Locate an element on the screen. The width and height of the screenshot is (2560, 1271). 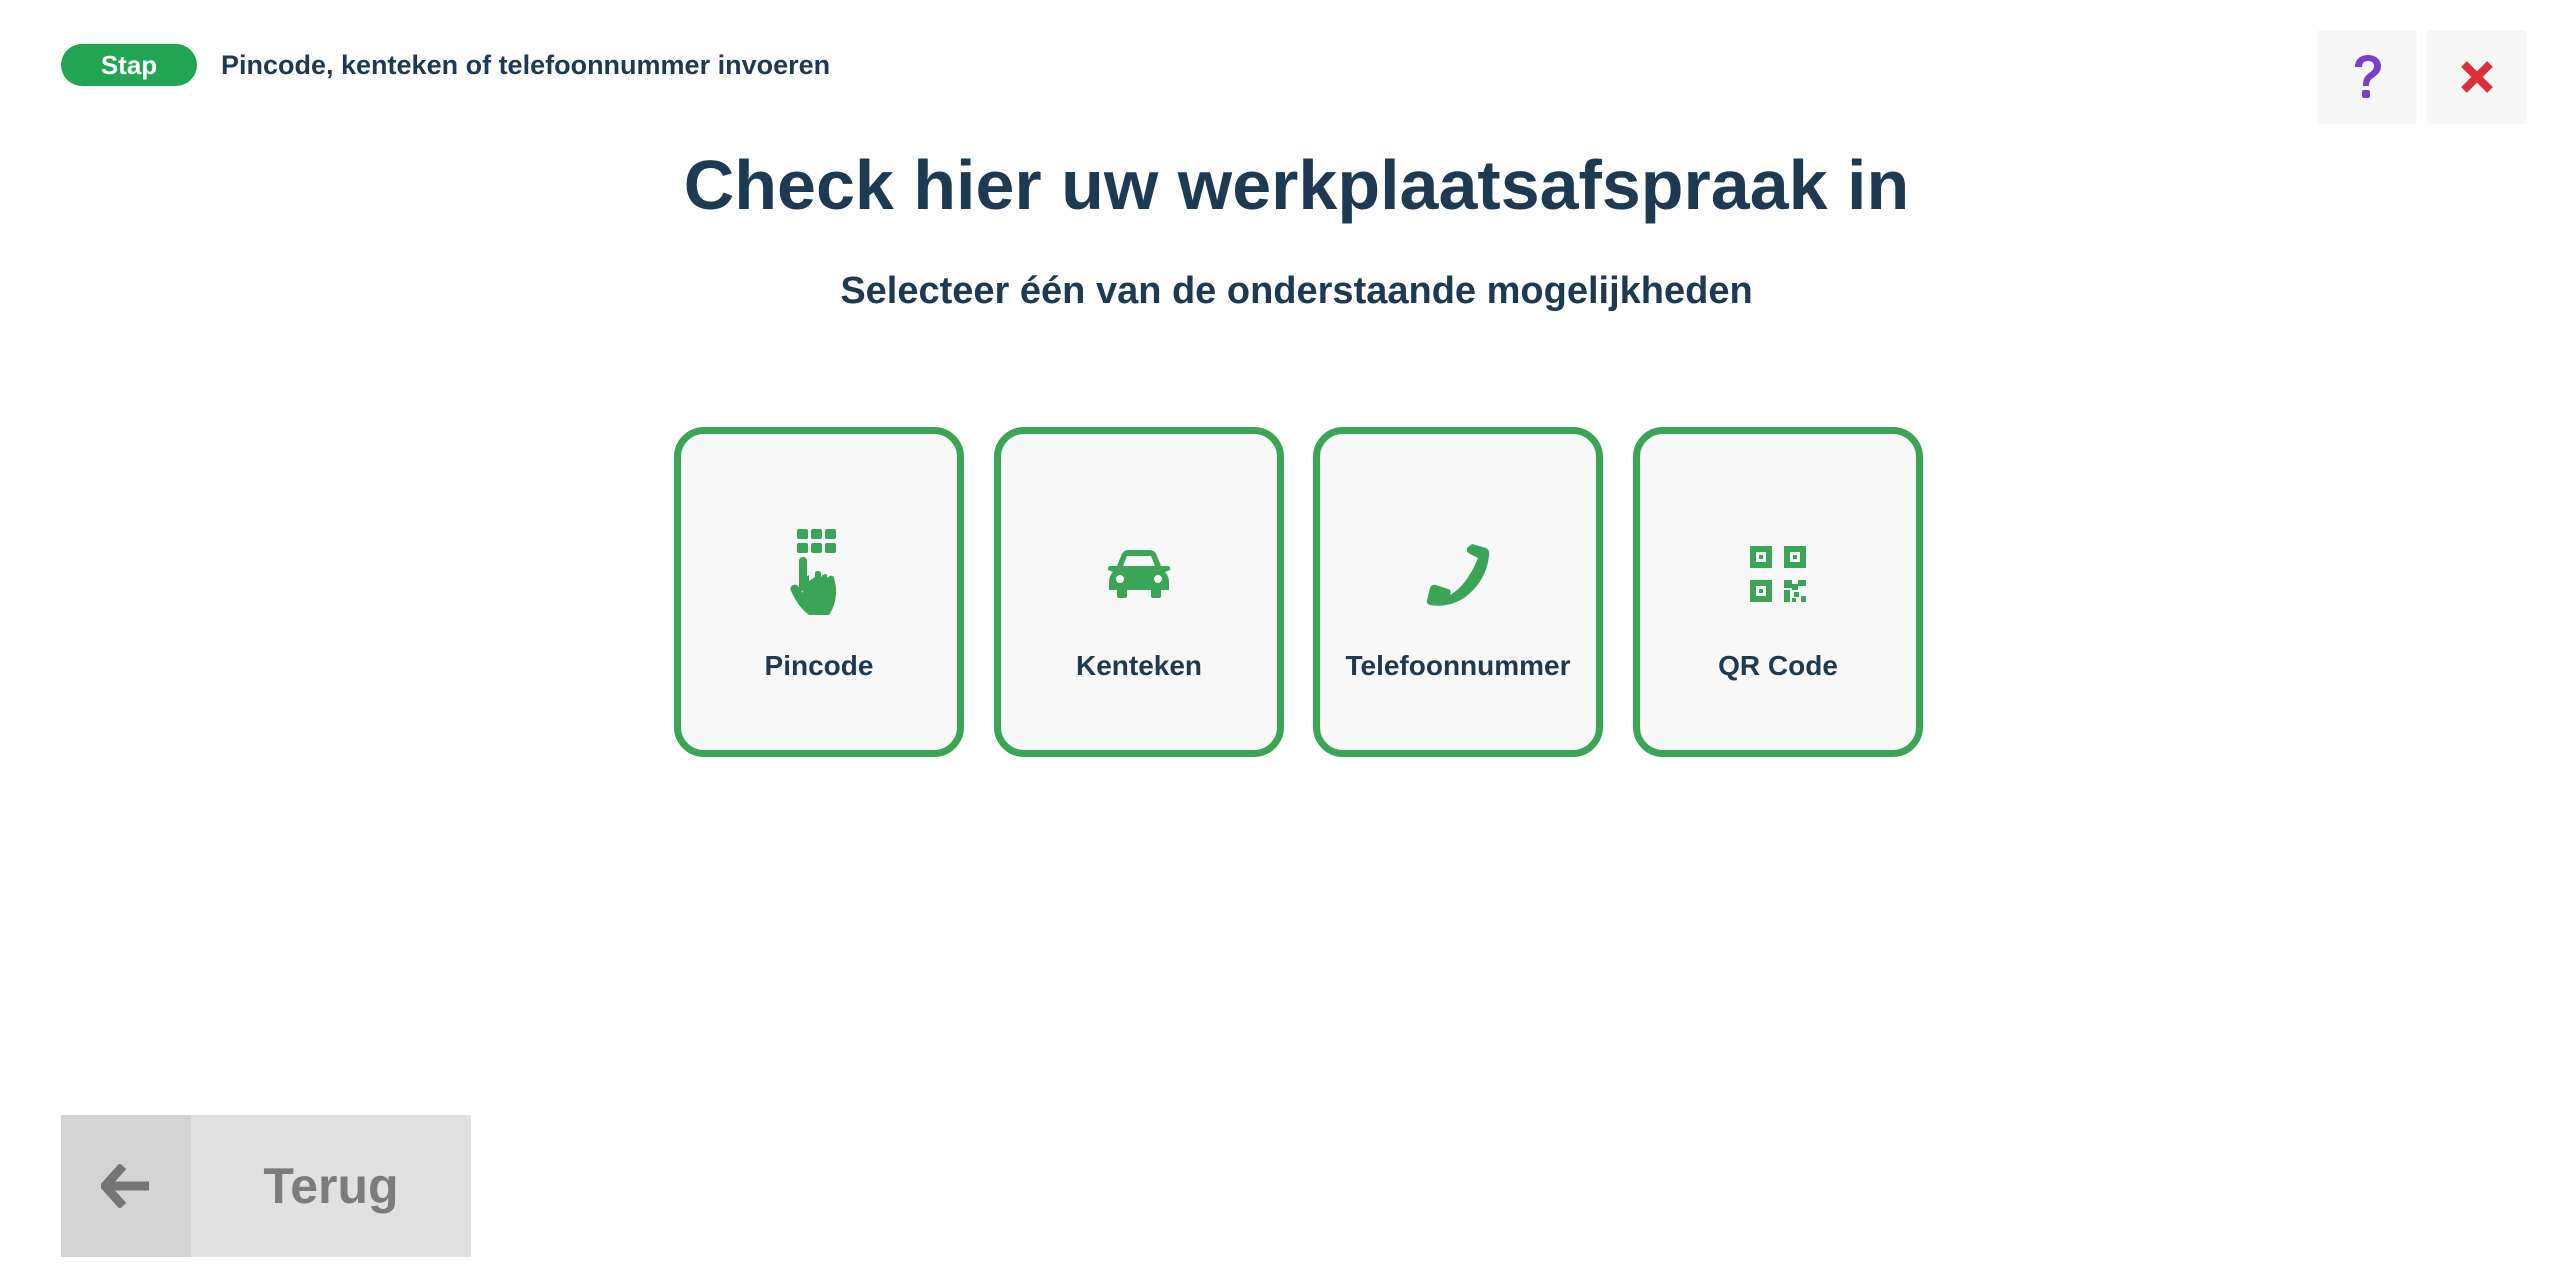
page-title: Check hier uw werkplaatsafspraak in is located at coordinates (1296, 185).